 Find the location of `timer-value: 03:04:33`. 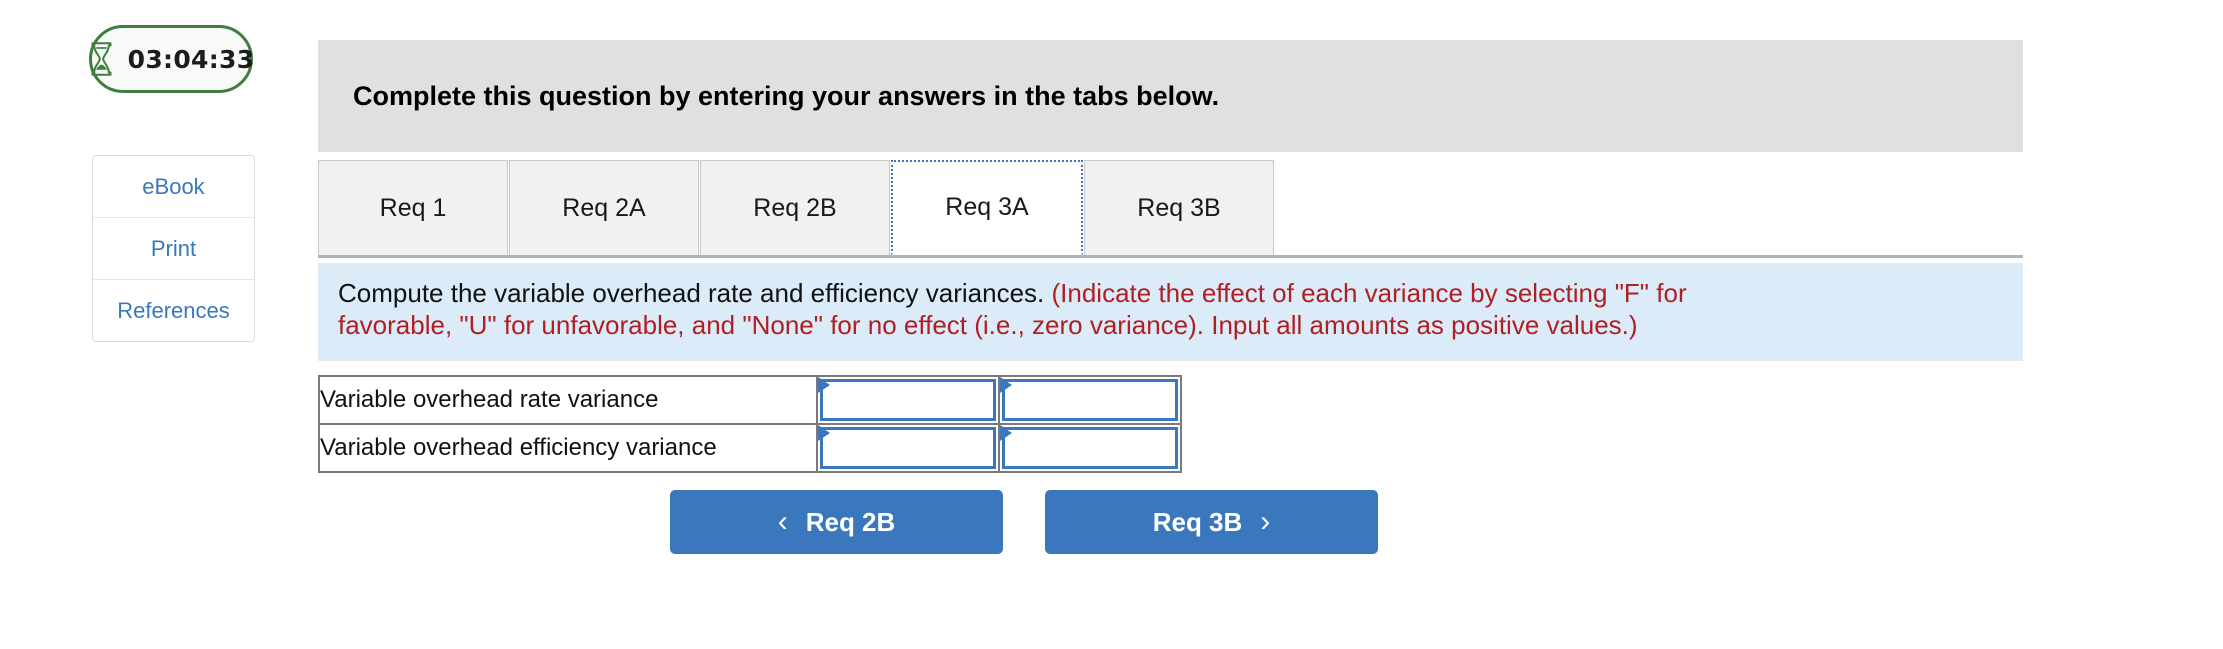

timer-value: 03:04:33 is located at coordinates (191, 59).